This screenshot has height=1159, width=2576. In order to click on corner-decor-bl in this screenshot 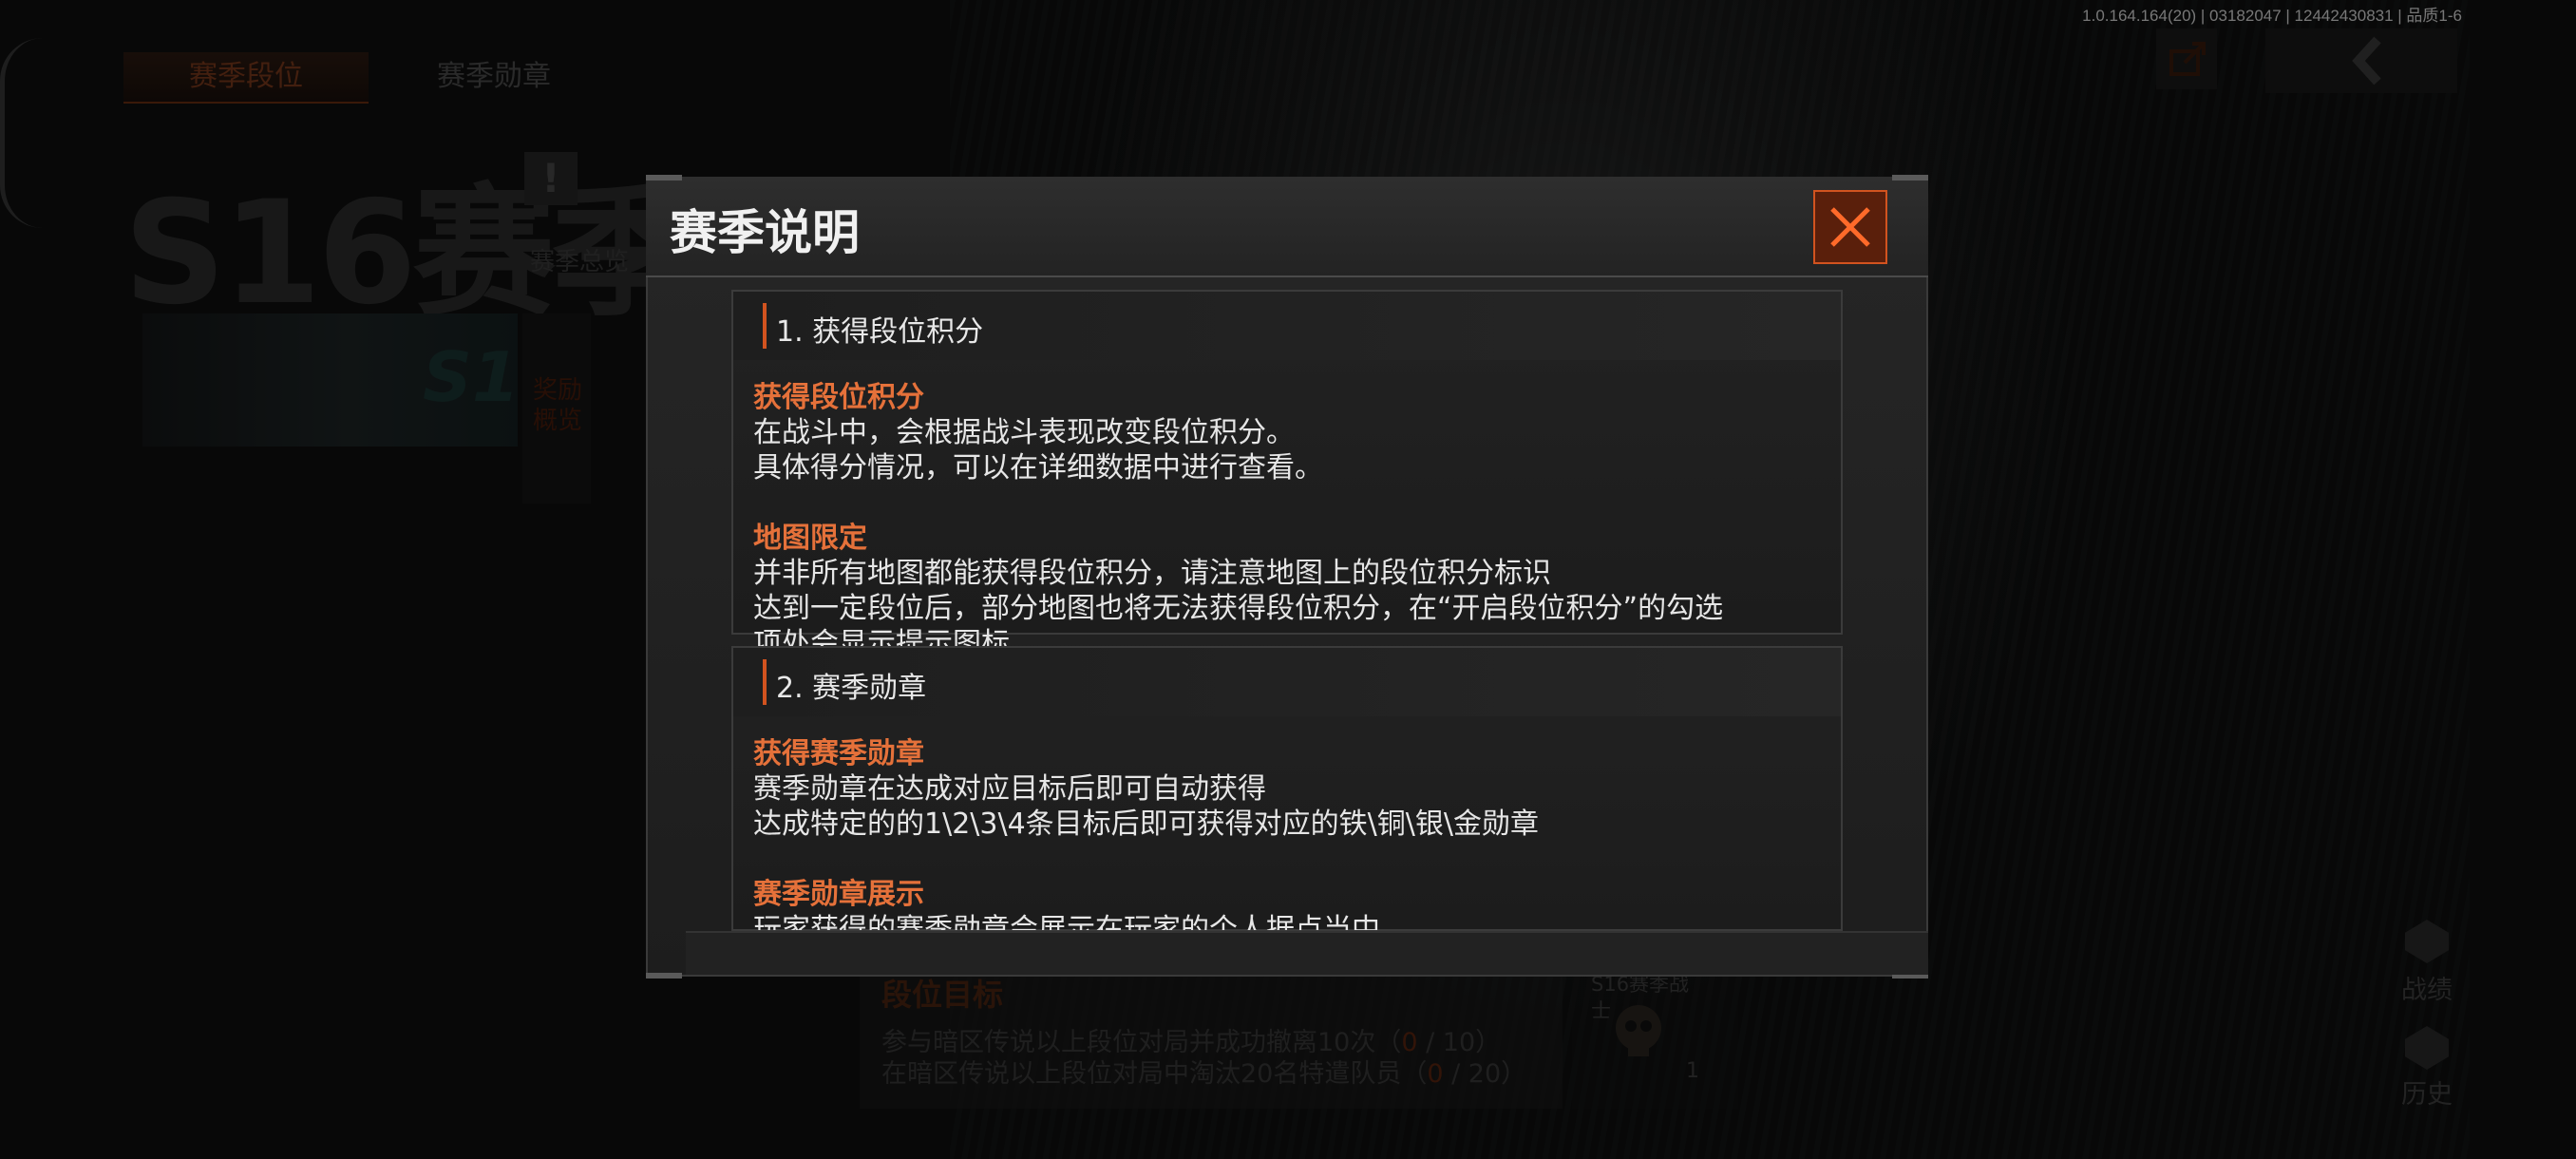, I will do `click(664, 975)`.